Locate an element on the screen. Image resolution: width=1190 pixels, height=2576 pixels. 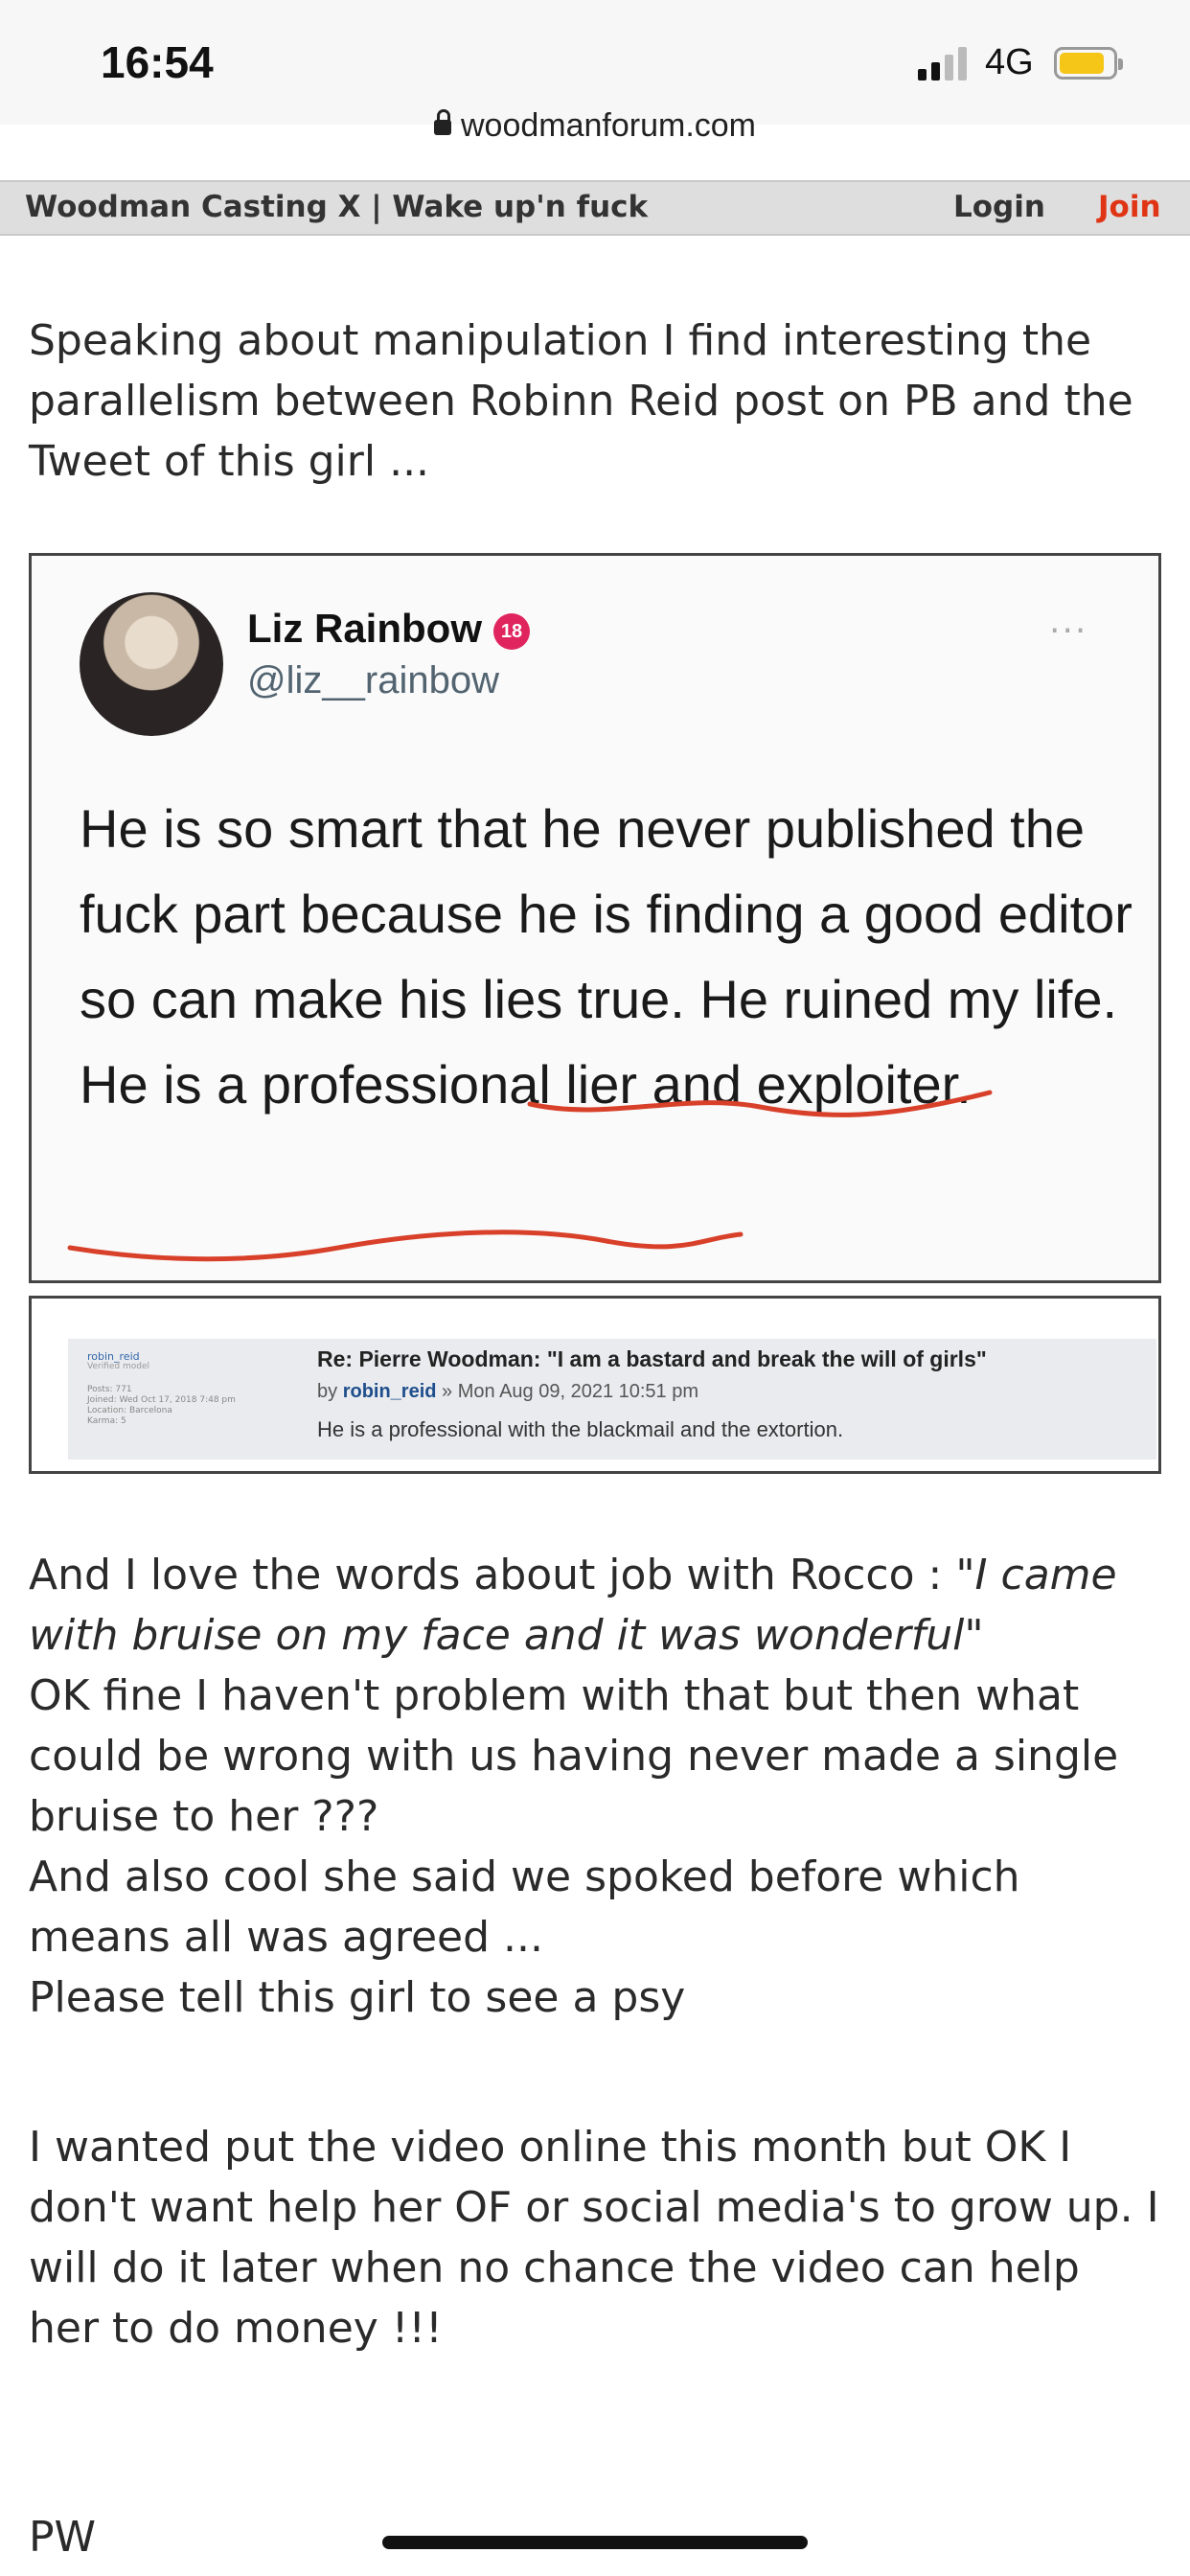
battery-icon is located at coordinates (1089, 63).